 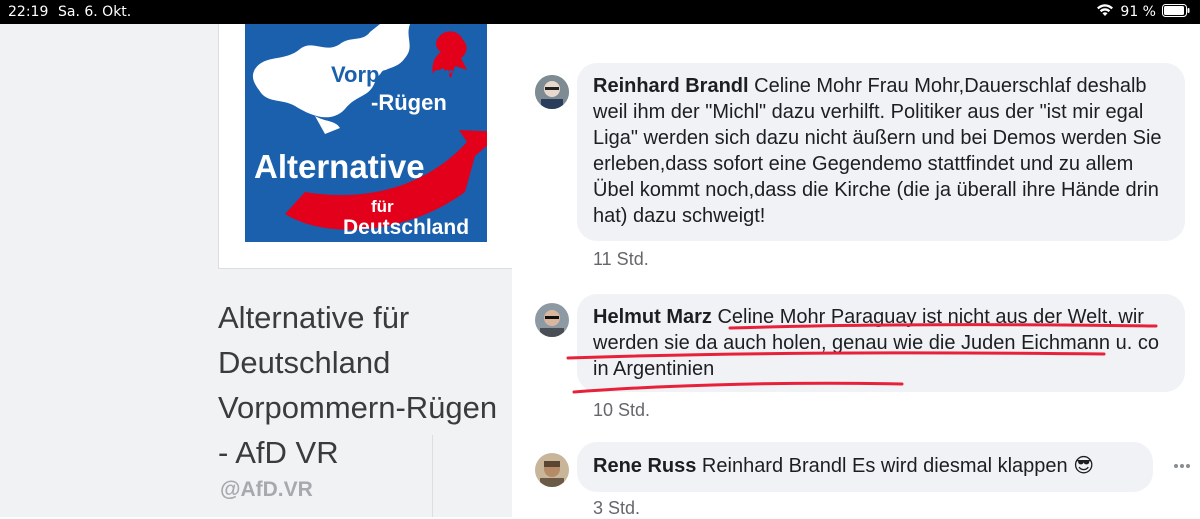 What do you see at coordinates (1084, 465) in the screenshot?
I see `sunglasses-emoji-icon: 😎` at bounding box center [1084, 465].